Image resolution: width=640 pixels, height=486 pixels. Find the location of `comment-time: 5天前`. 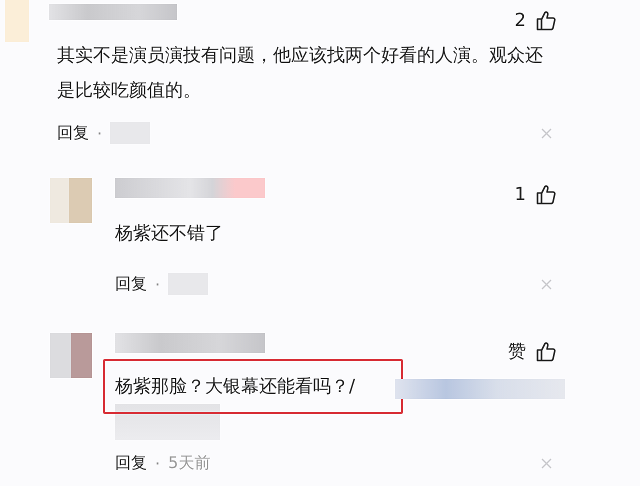

comment-time: 5天前 is located at coordinates (189, 463).